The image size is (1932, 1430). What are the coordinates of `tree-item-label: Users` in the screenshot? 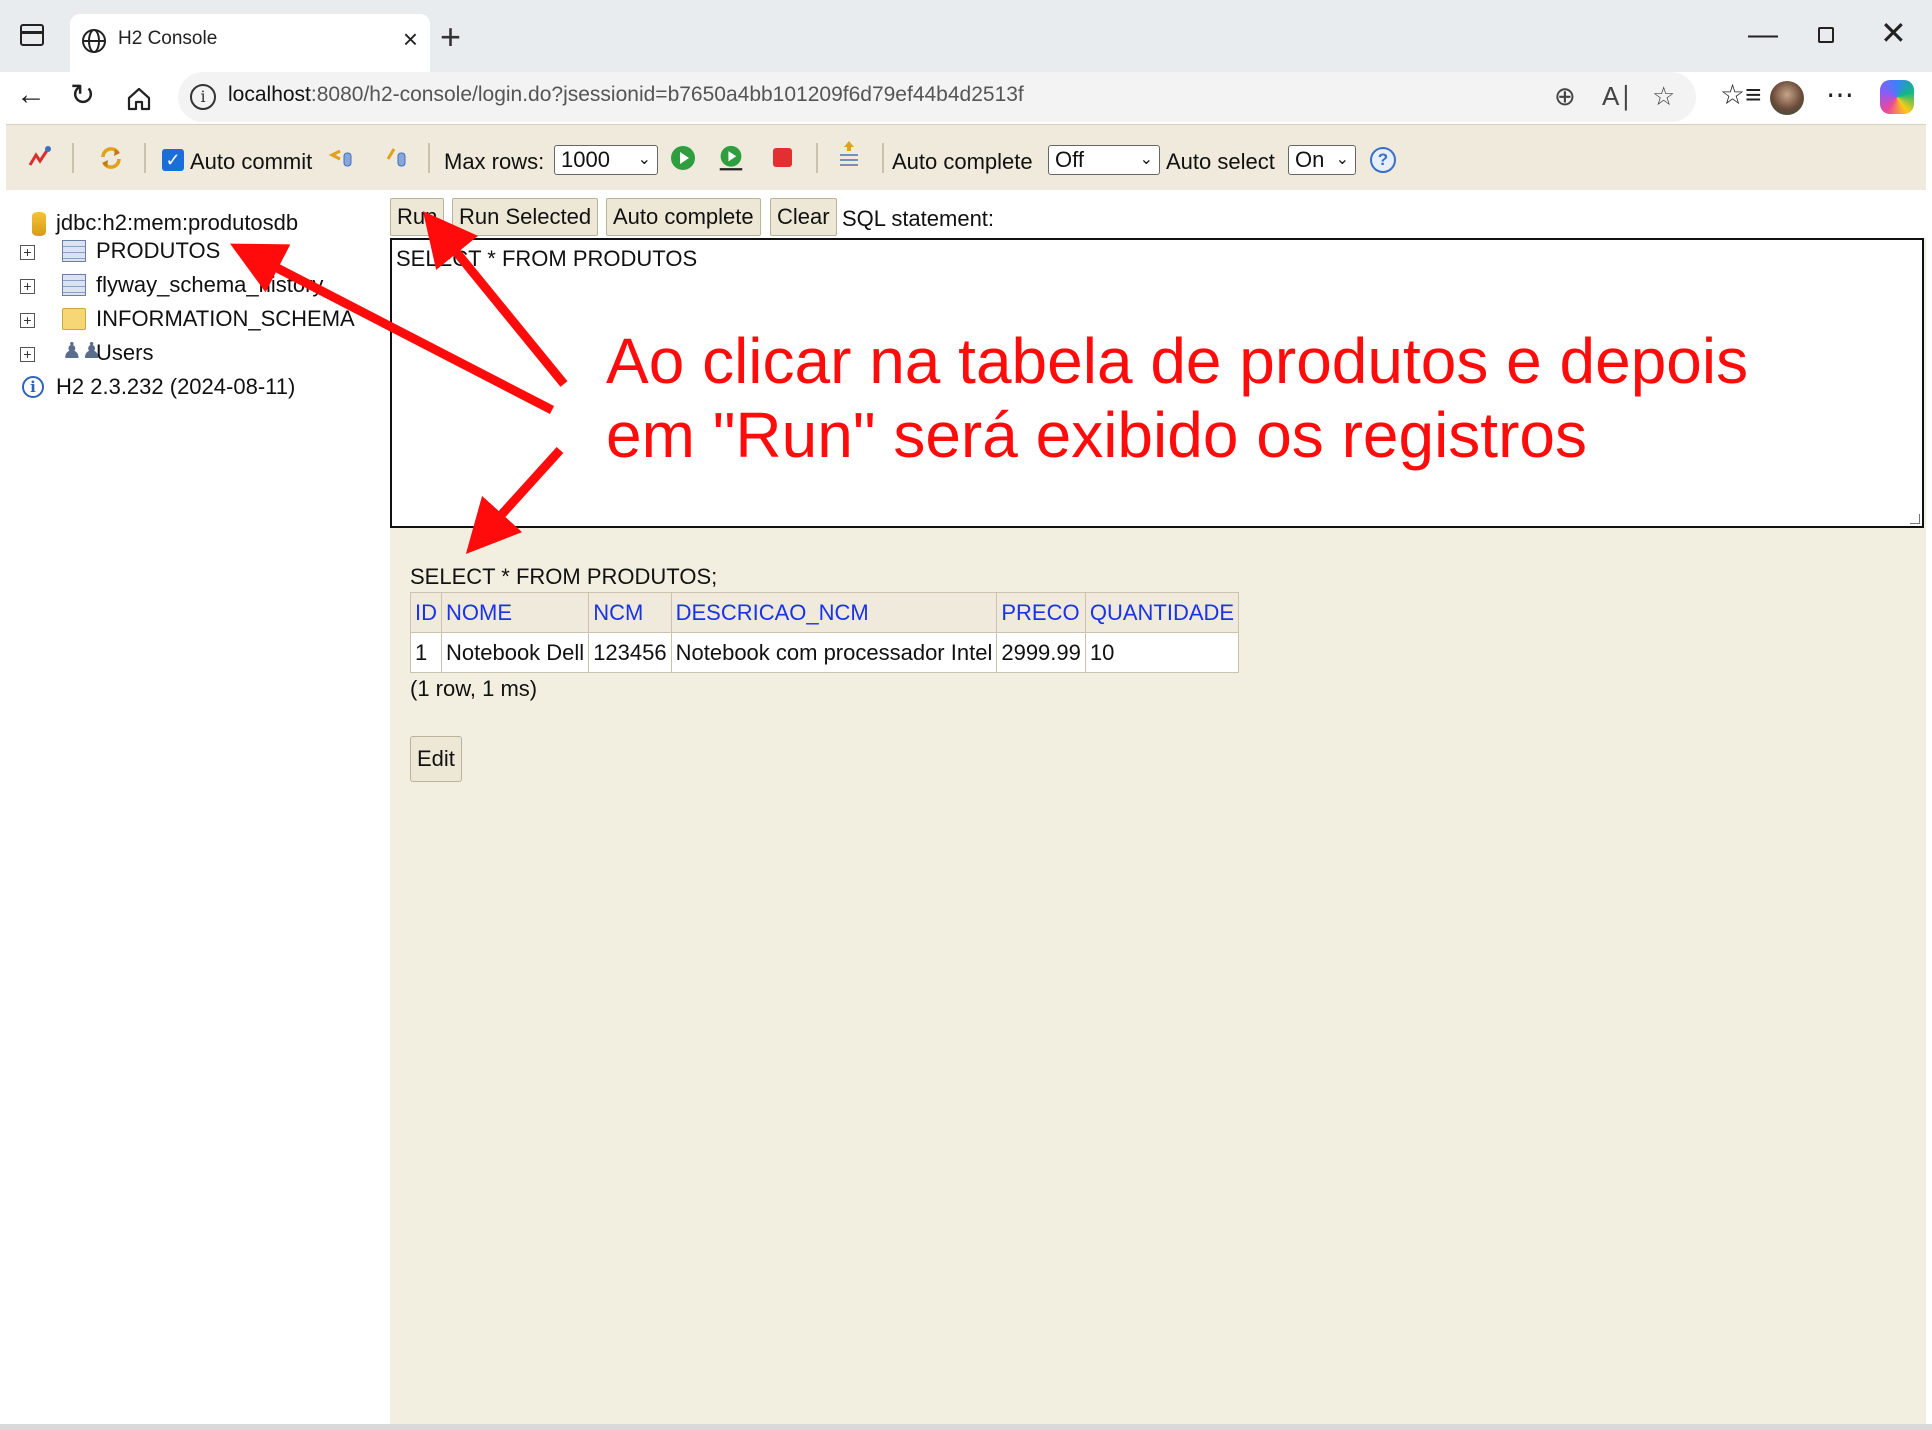 It's located at (125, 352).